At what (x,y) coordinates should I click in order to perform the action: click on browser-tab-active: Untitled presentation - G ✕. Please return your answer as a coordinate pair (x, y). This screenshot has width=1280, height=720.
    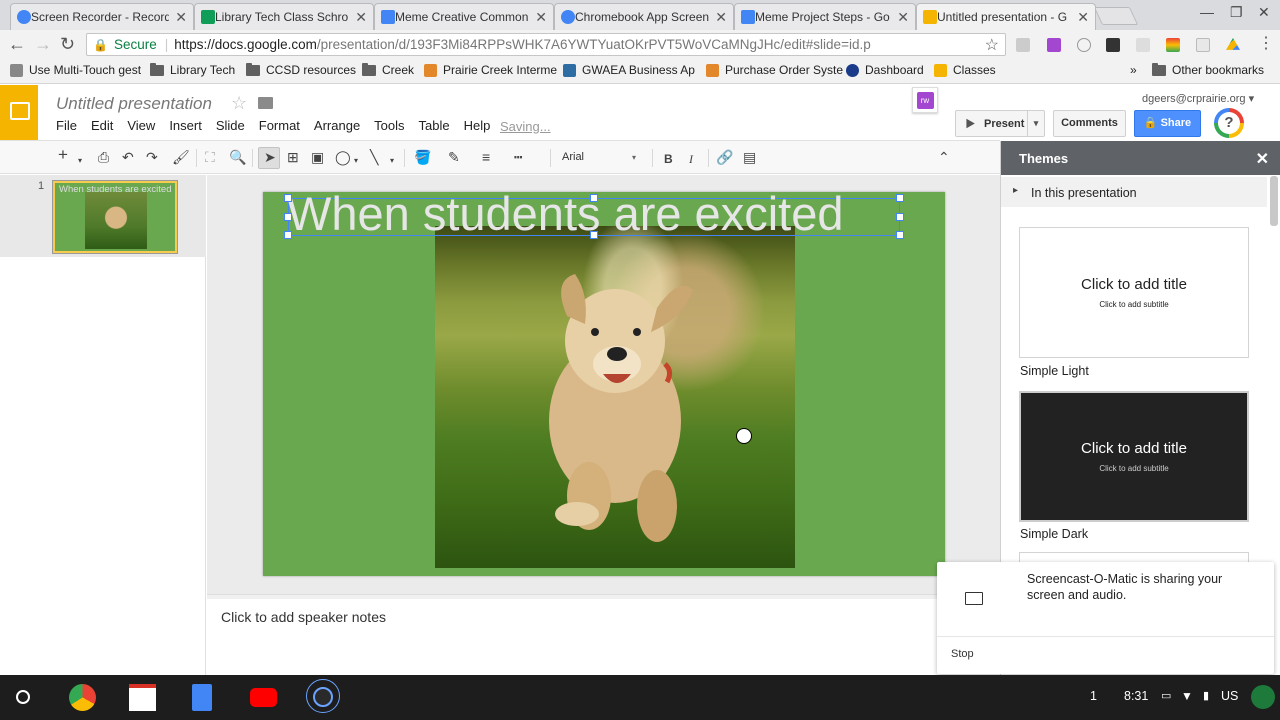
    Looking at the image, I should click on (1006, 16).